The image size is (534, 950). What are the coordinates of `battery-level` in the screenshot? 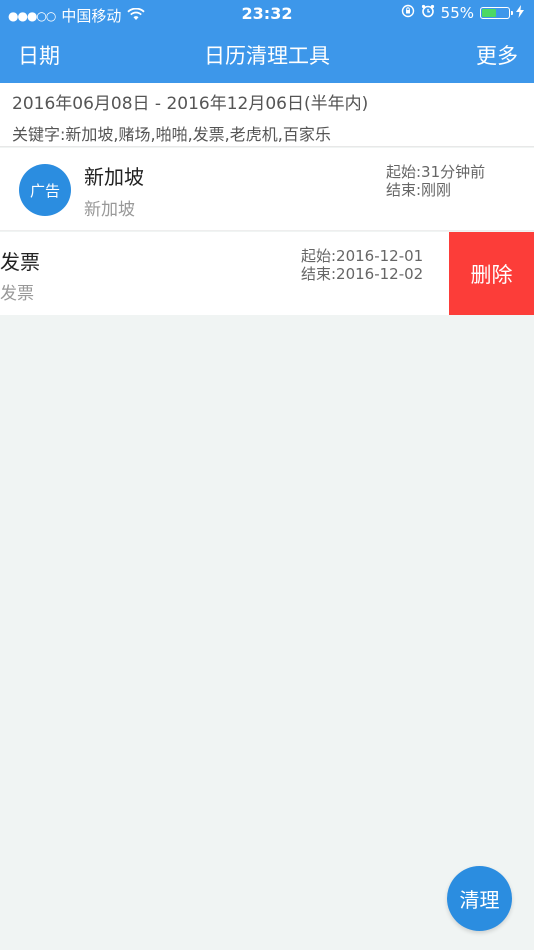 It's located at (489, 13).